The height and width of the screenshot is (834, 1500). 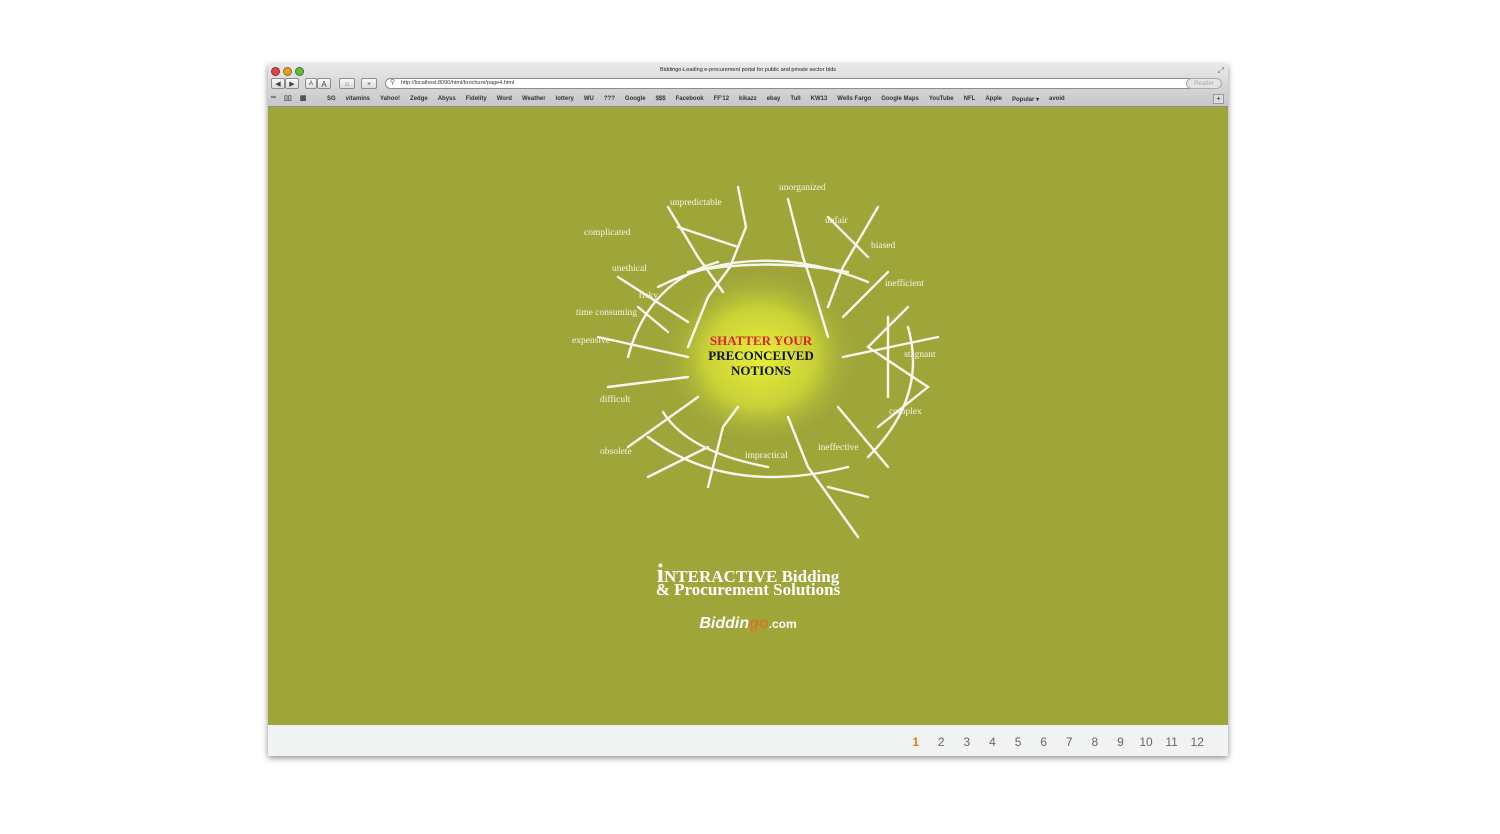 I want to click on plus-icon: +, so click(x=369, y=84).